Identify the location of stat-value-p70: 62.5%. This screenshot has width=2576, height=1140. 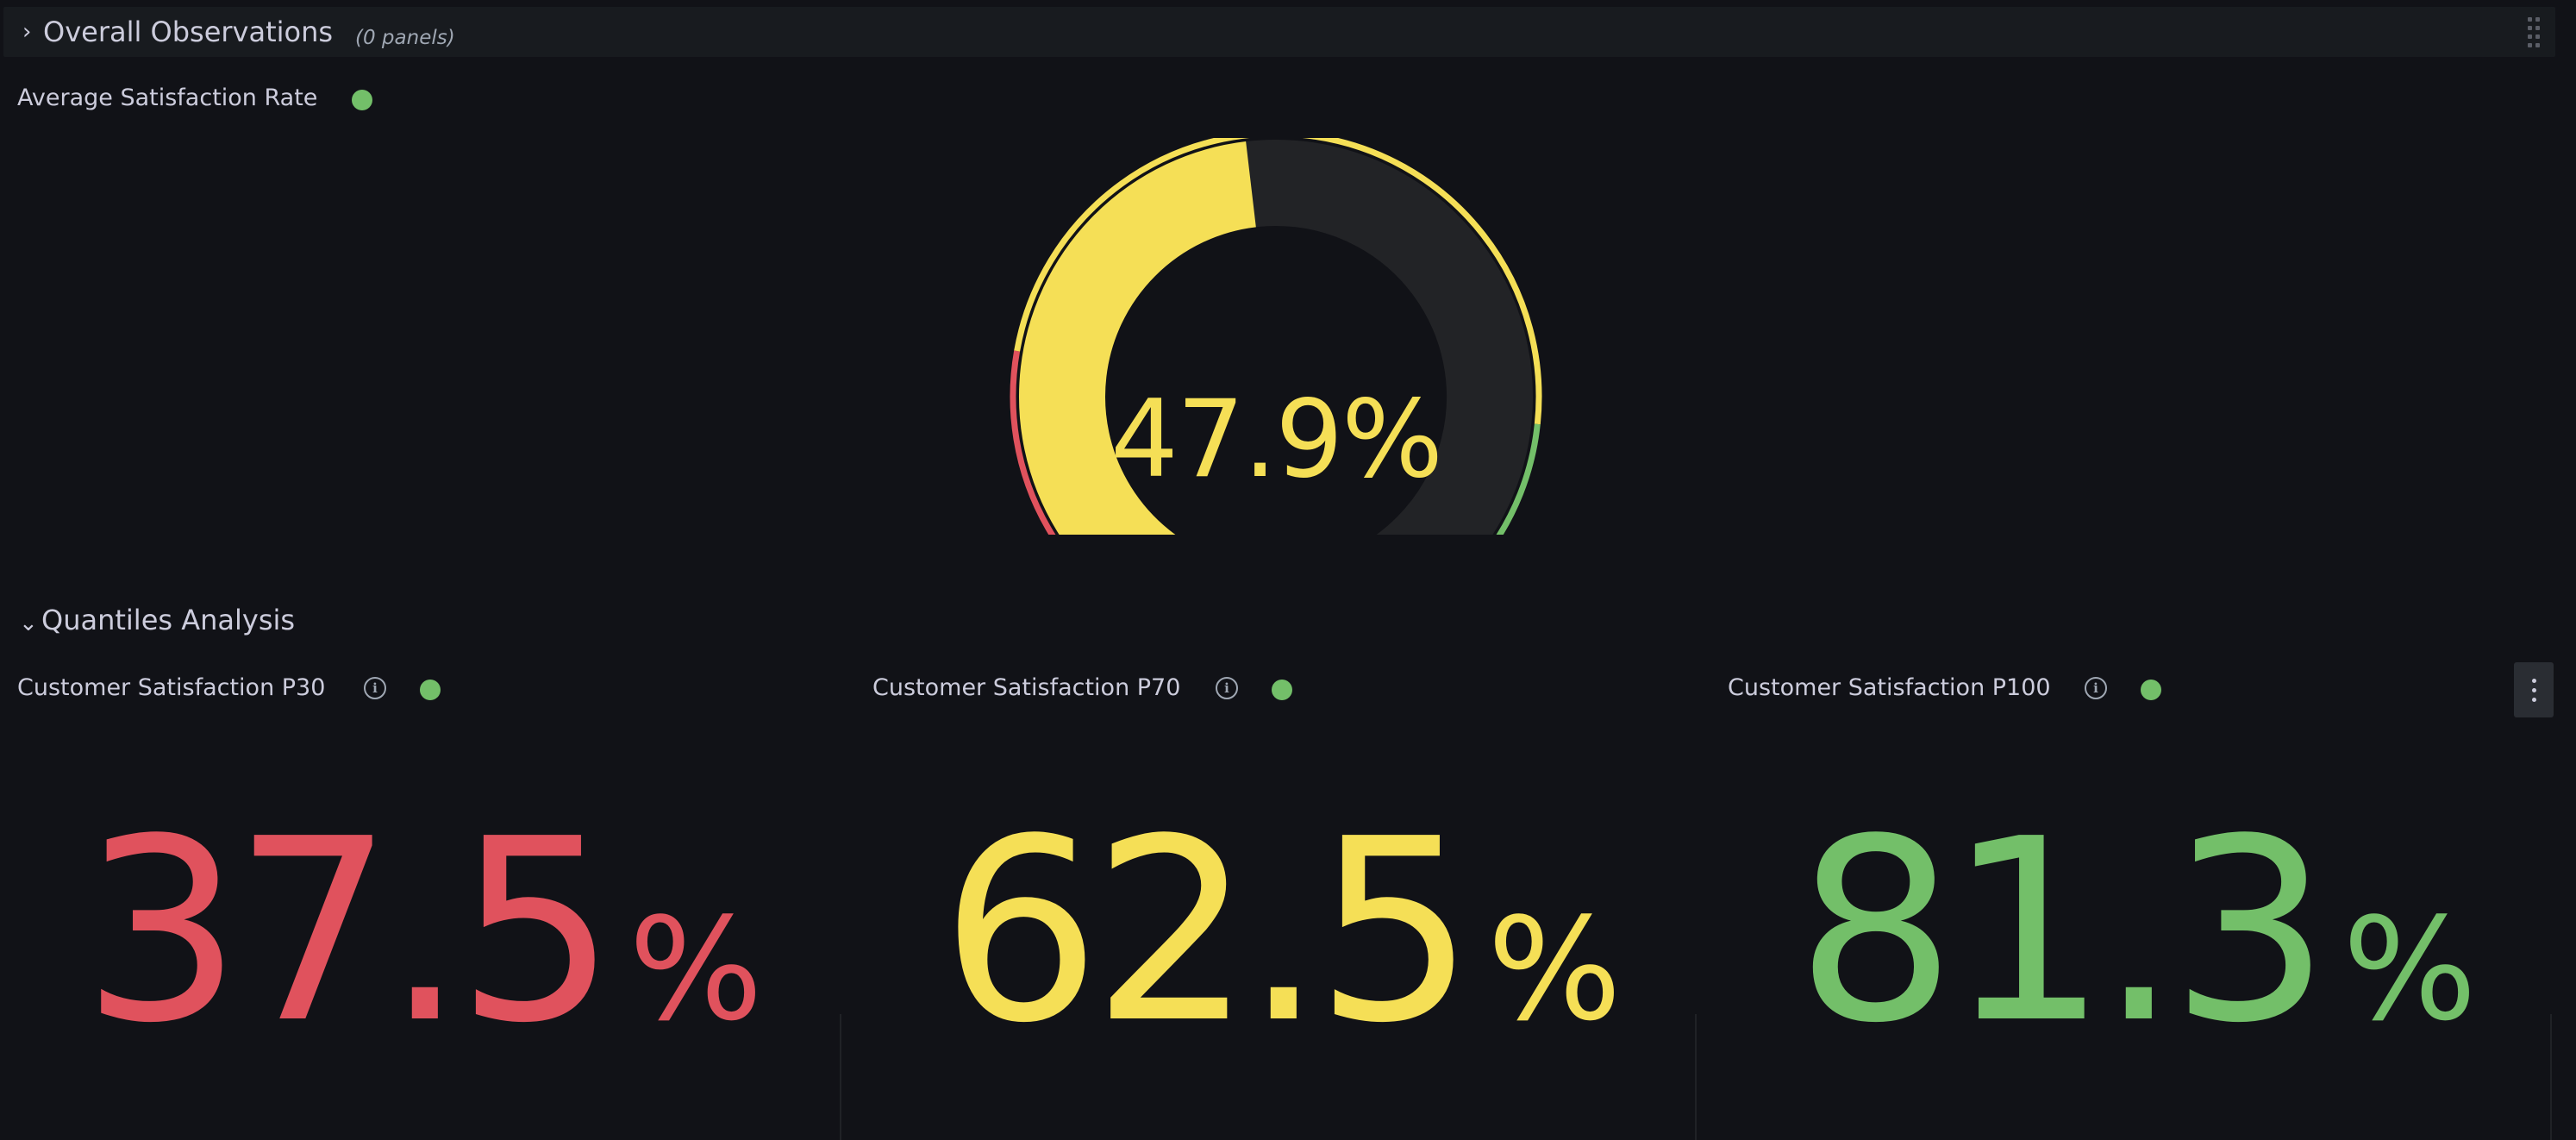
(1281, 970).